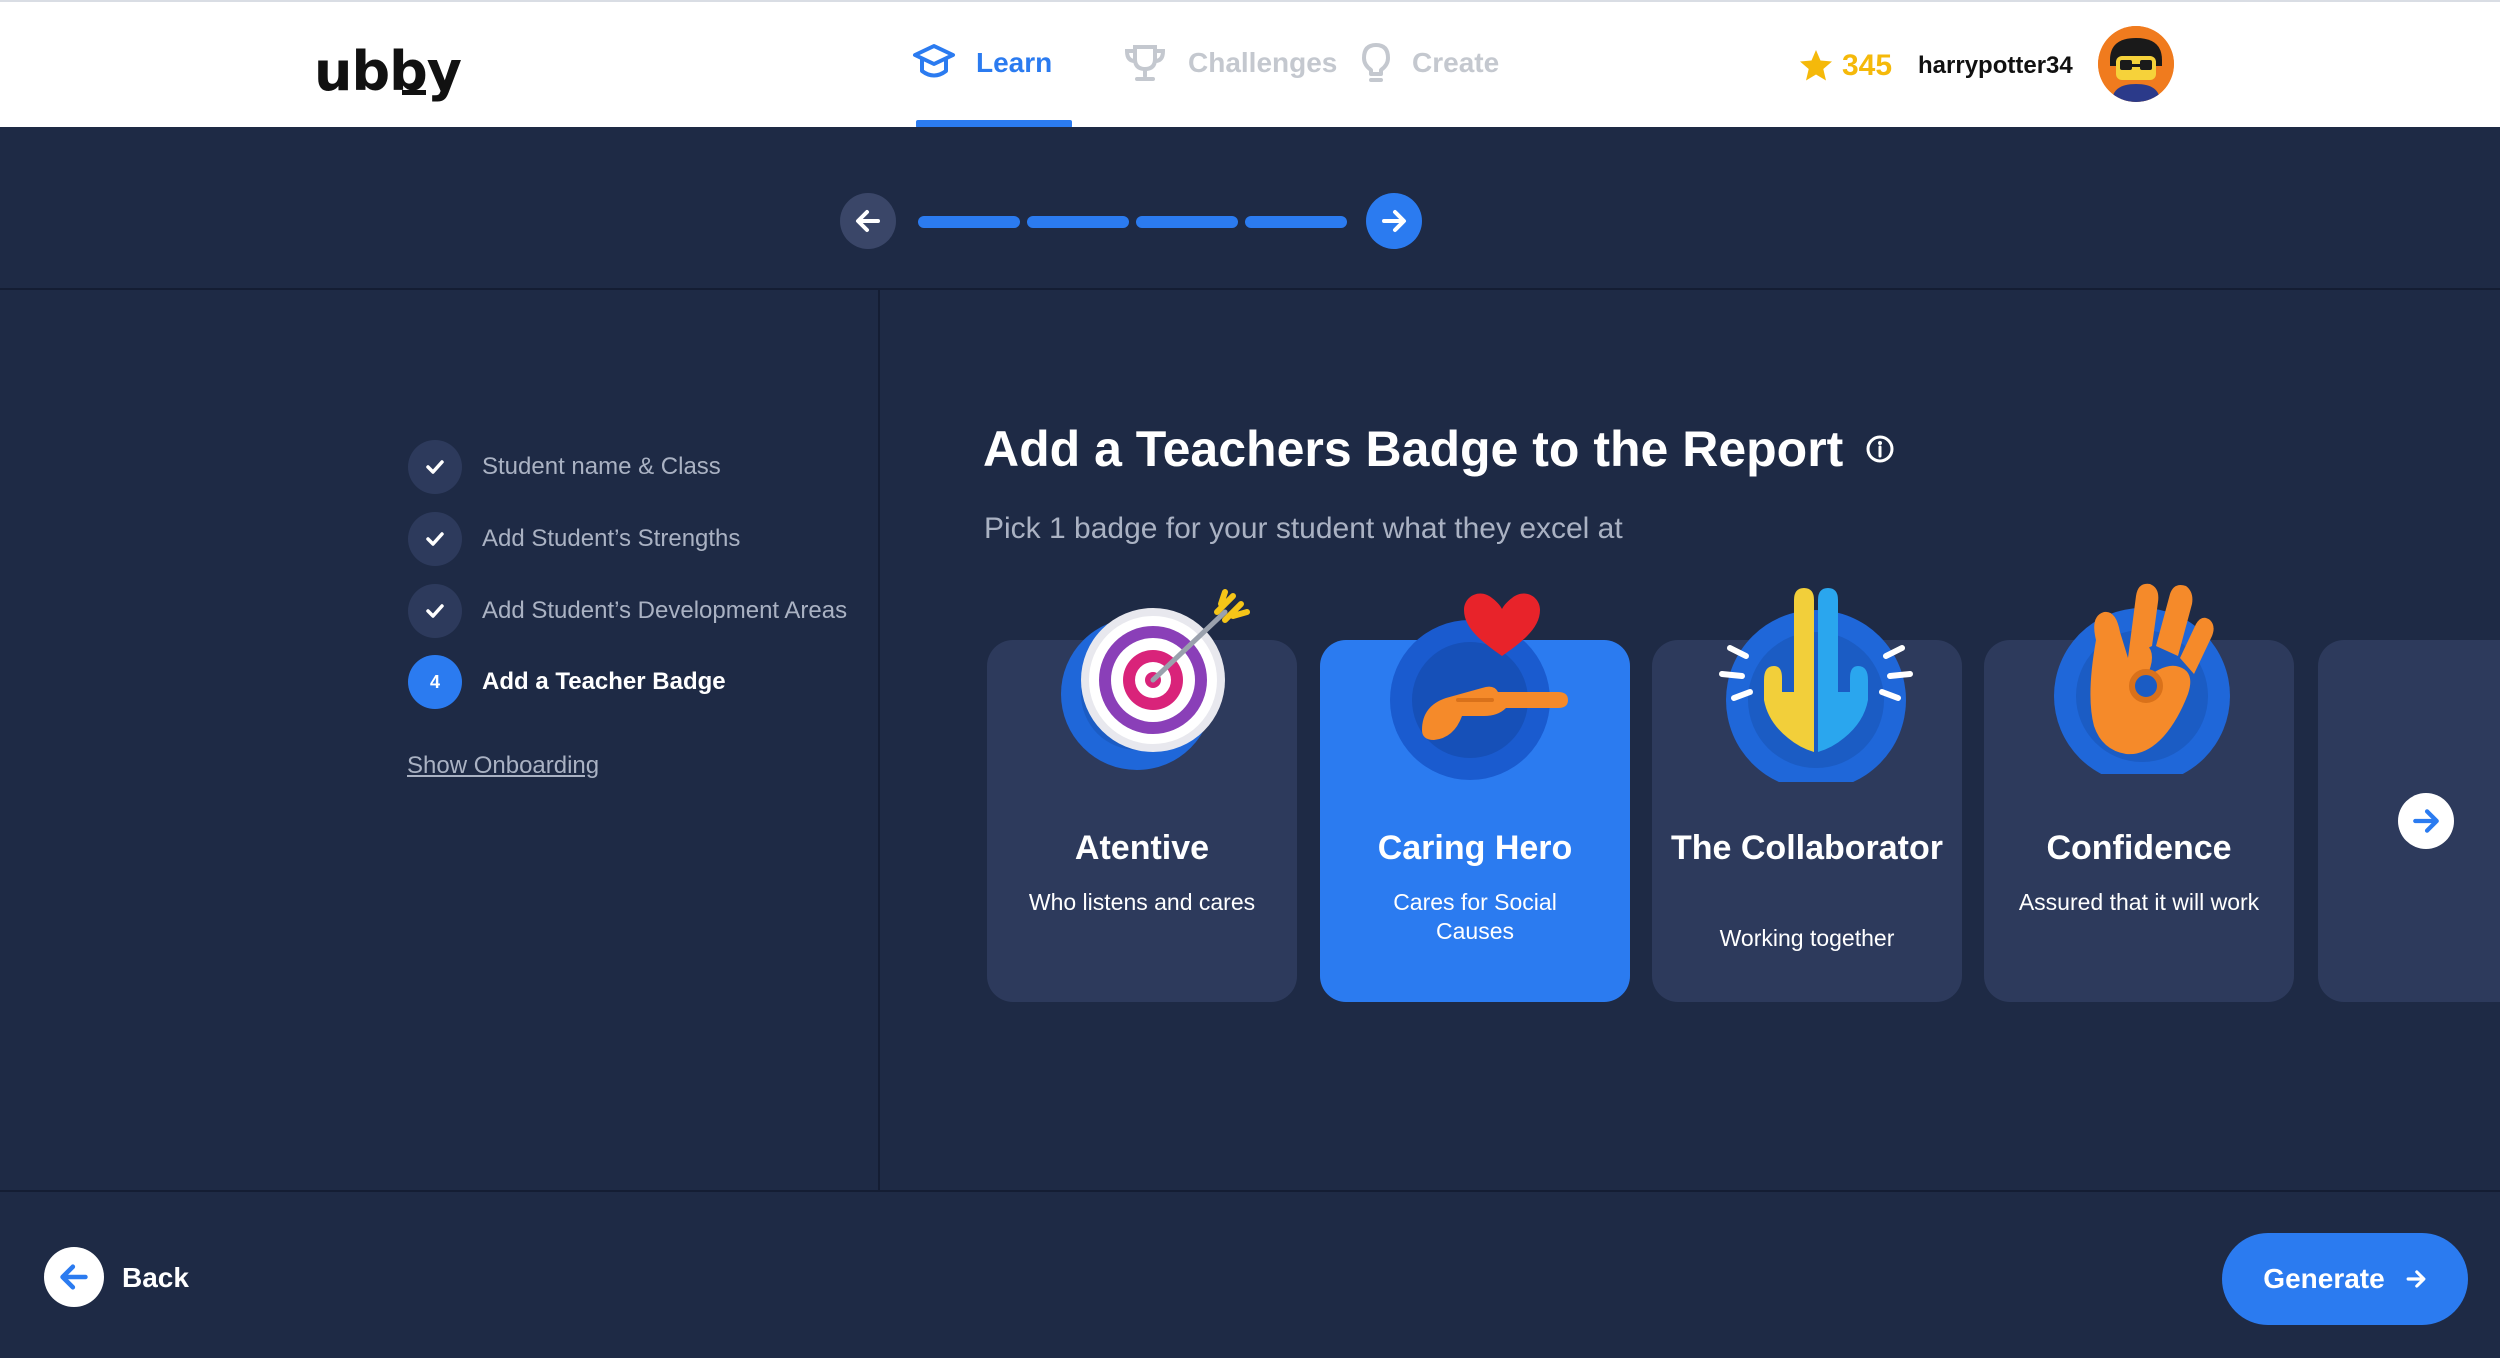 Image resolution: width=2500 pixels, height=1358 pixels. Describe the element at coordinates (1807, 795) in the screenshot. I see `badge-card-the-collaborator: The Collaborator Working together` at that location.